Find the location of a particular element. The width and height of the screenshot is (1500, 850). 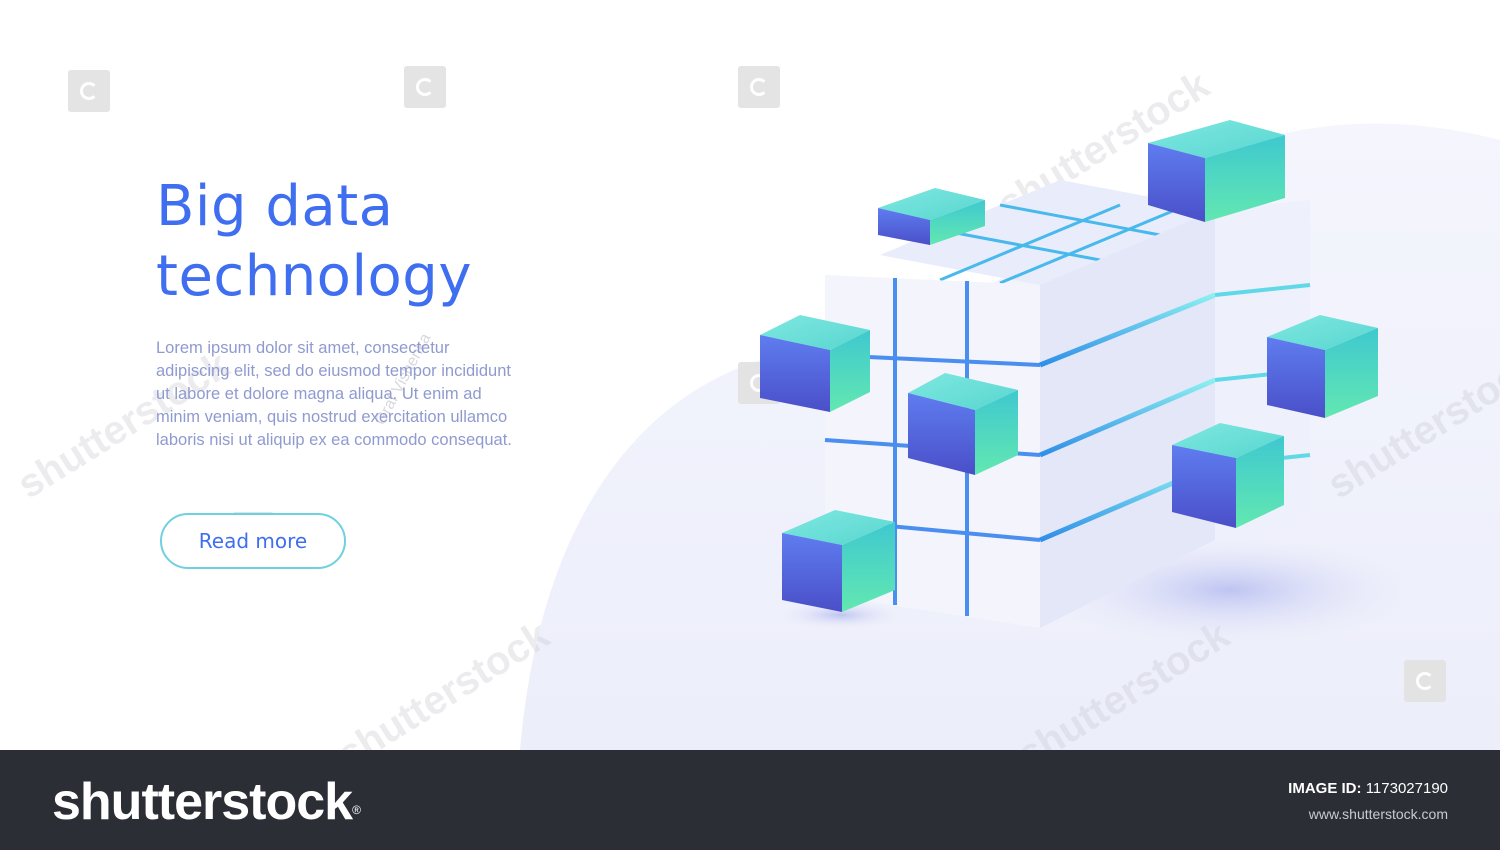

headline-line-2: technology is located at coordinates (314, 276).